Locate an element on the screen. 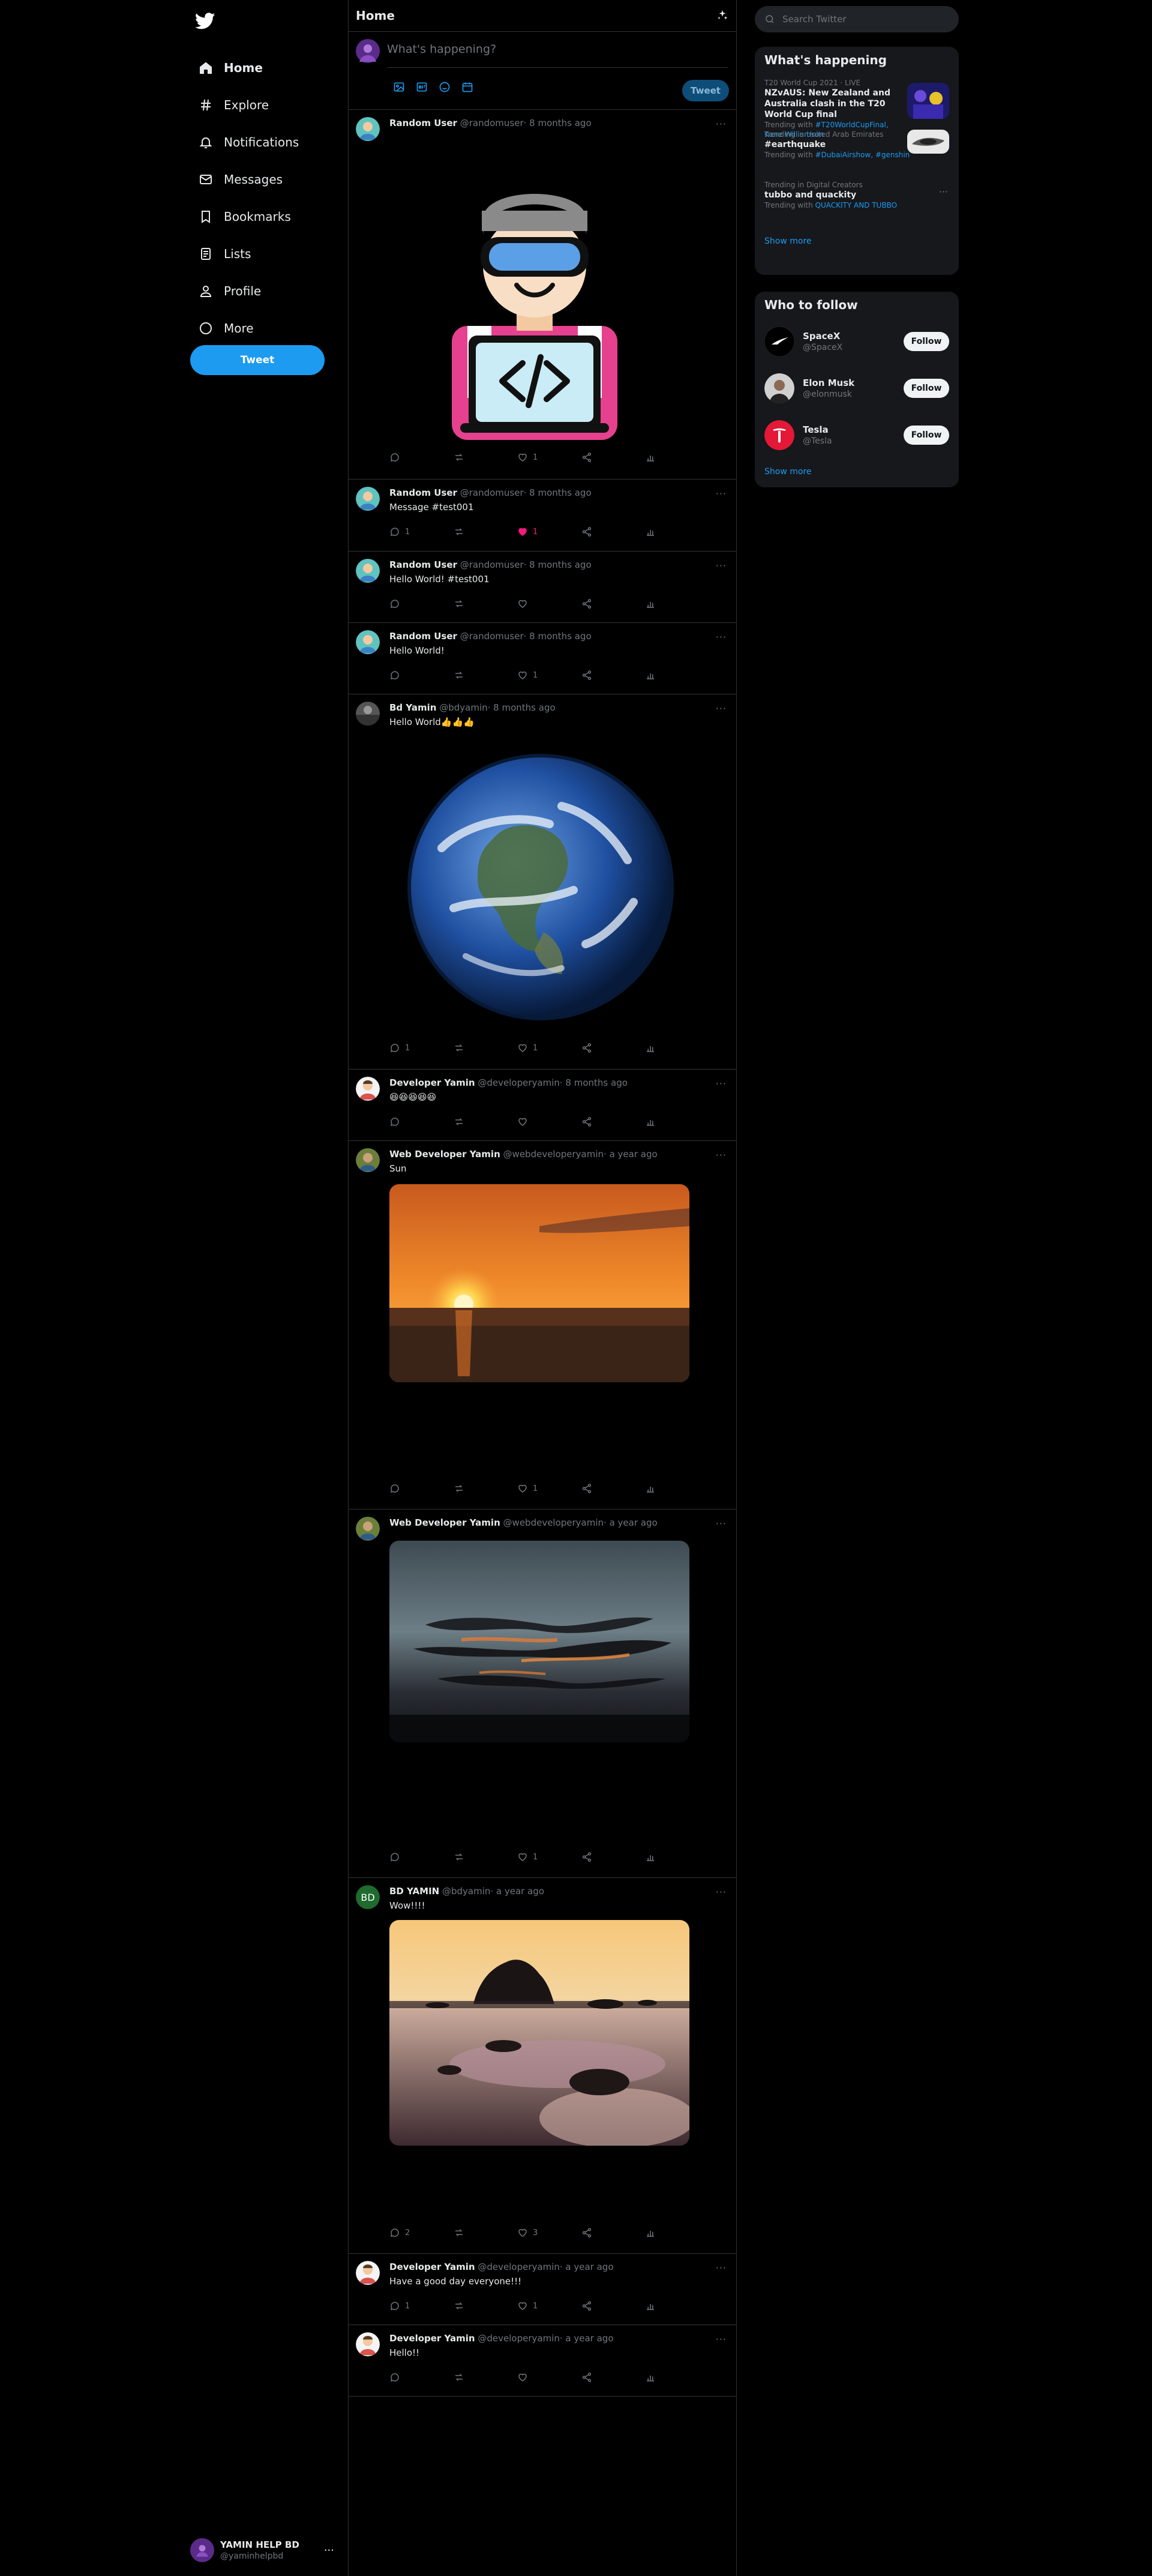  follow-suggestion: SpaceX @SpaceX Follow is located at coordinates (857, 342).